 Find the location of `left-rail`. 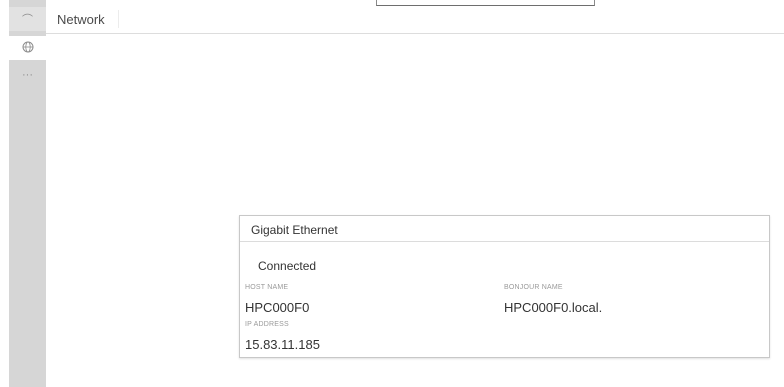

left-rail is located at coordinates (4, 193).